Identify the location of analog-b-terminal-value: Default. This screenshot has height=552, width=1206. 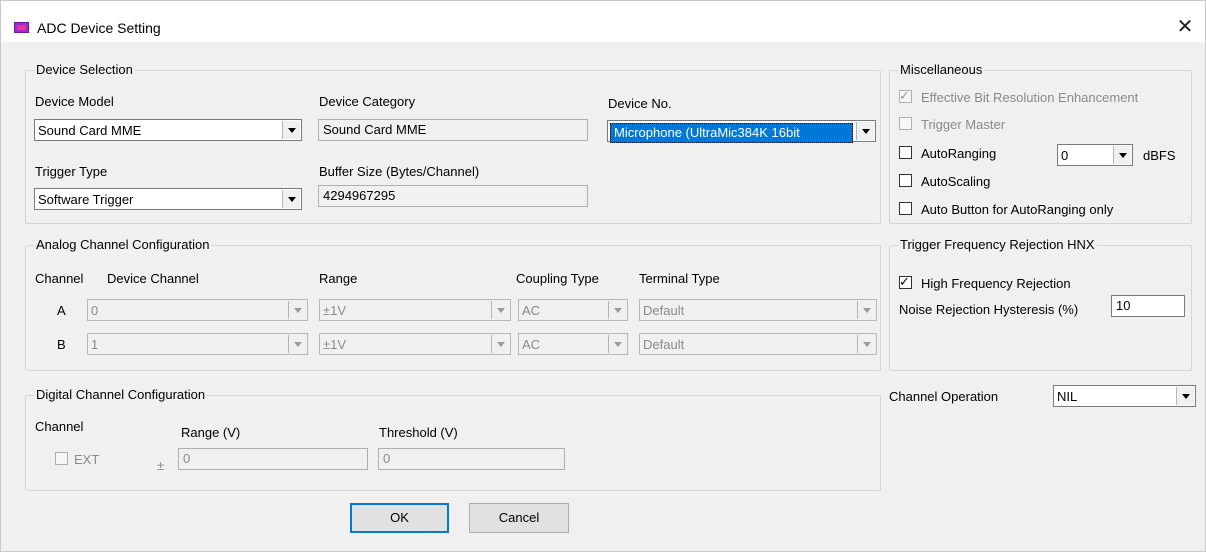
(664, 344).